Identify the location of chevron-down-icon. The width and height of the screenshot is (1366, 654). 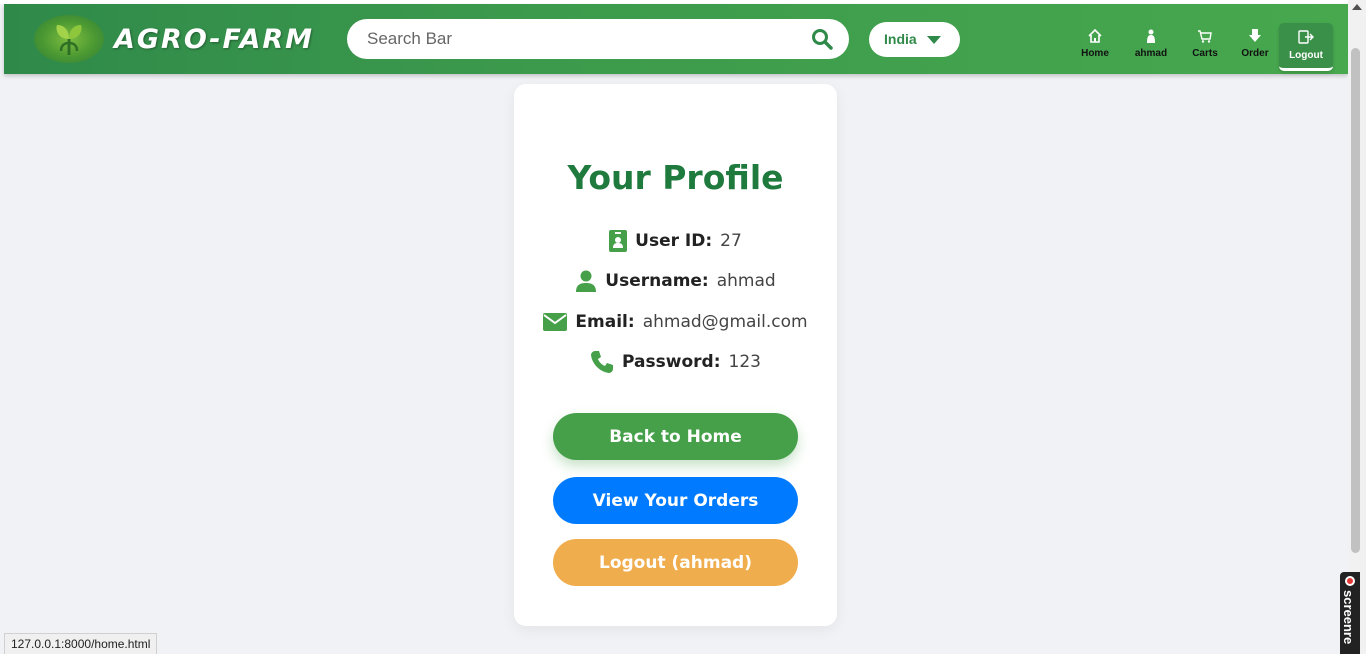
(934, 40).